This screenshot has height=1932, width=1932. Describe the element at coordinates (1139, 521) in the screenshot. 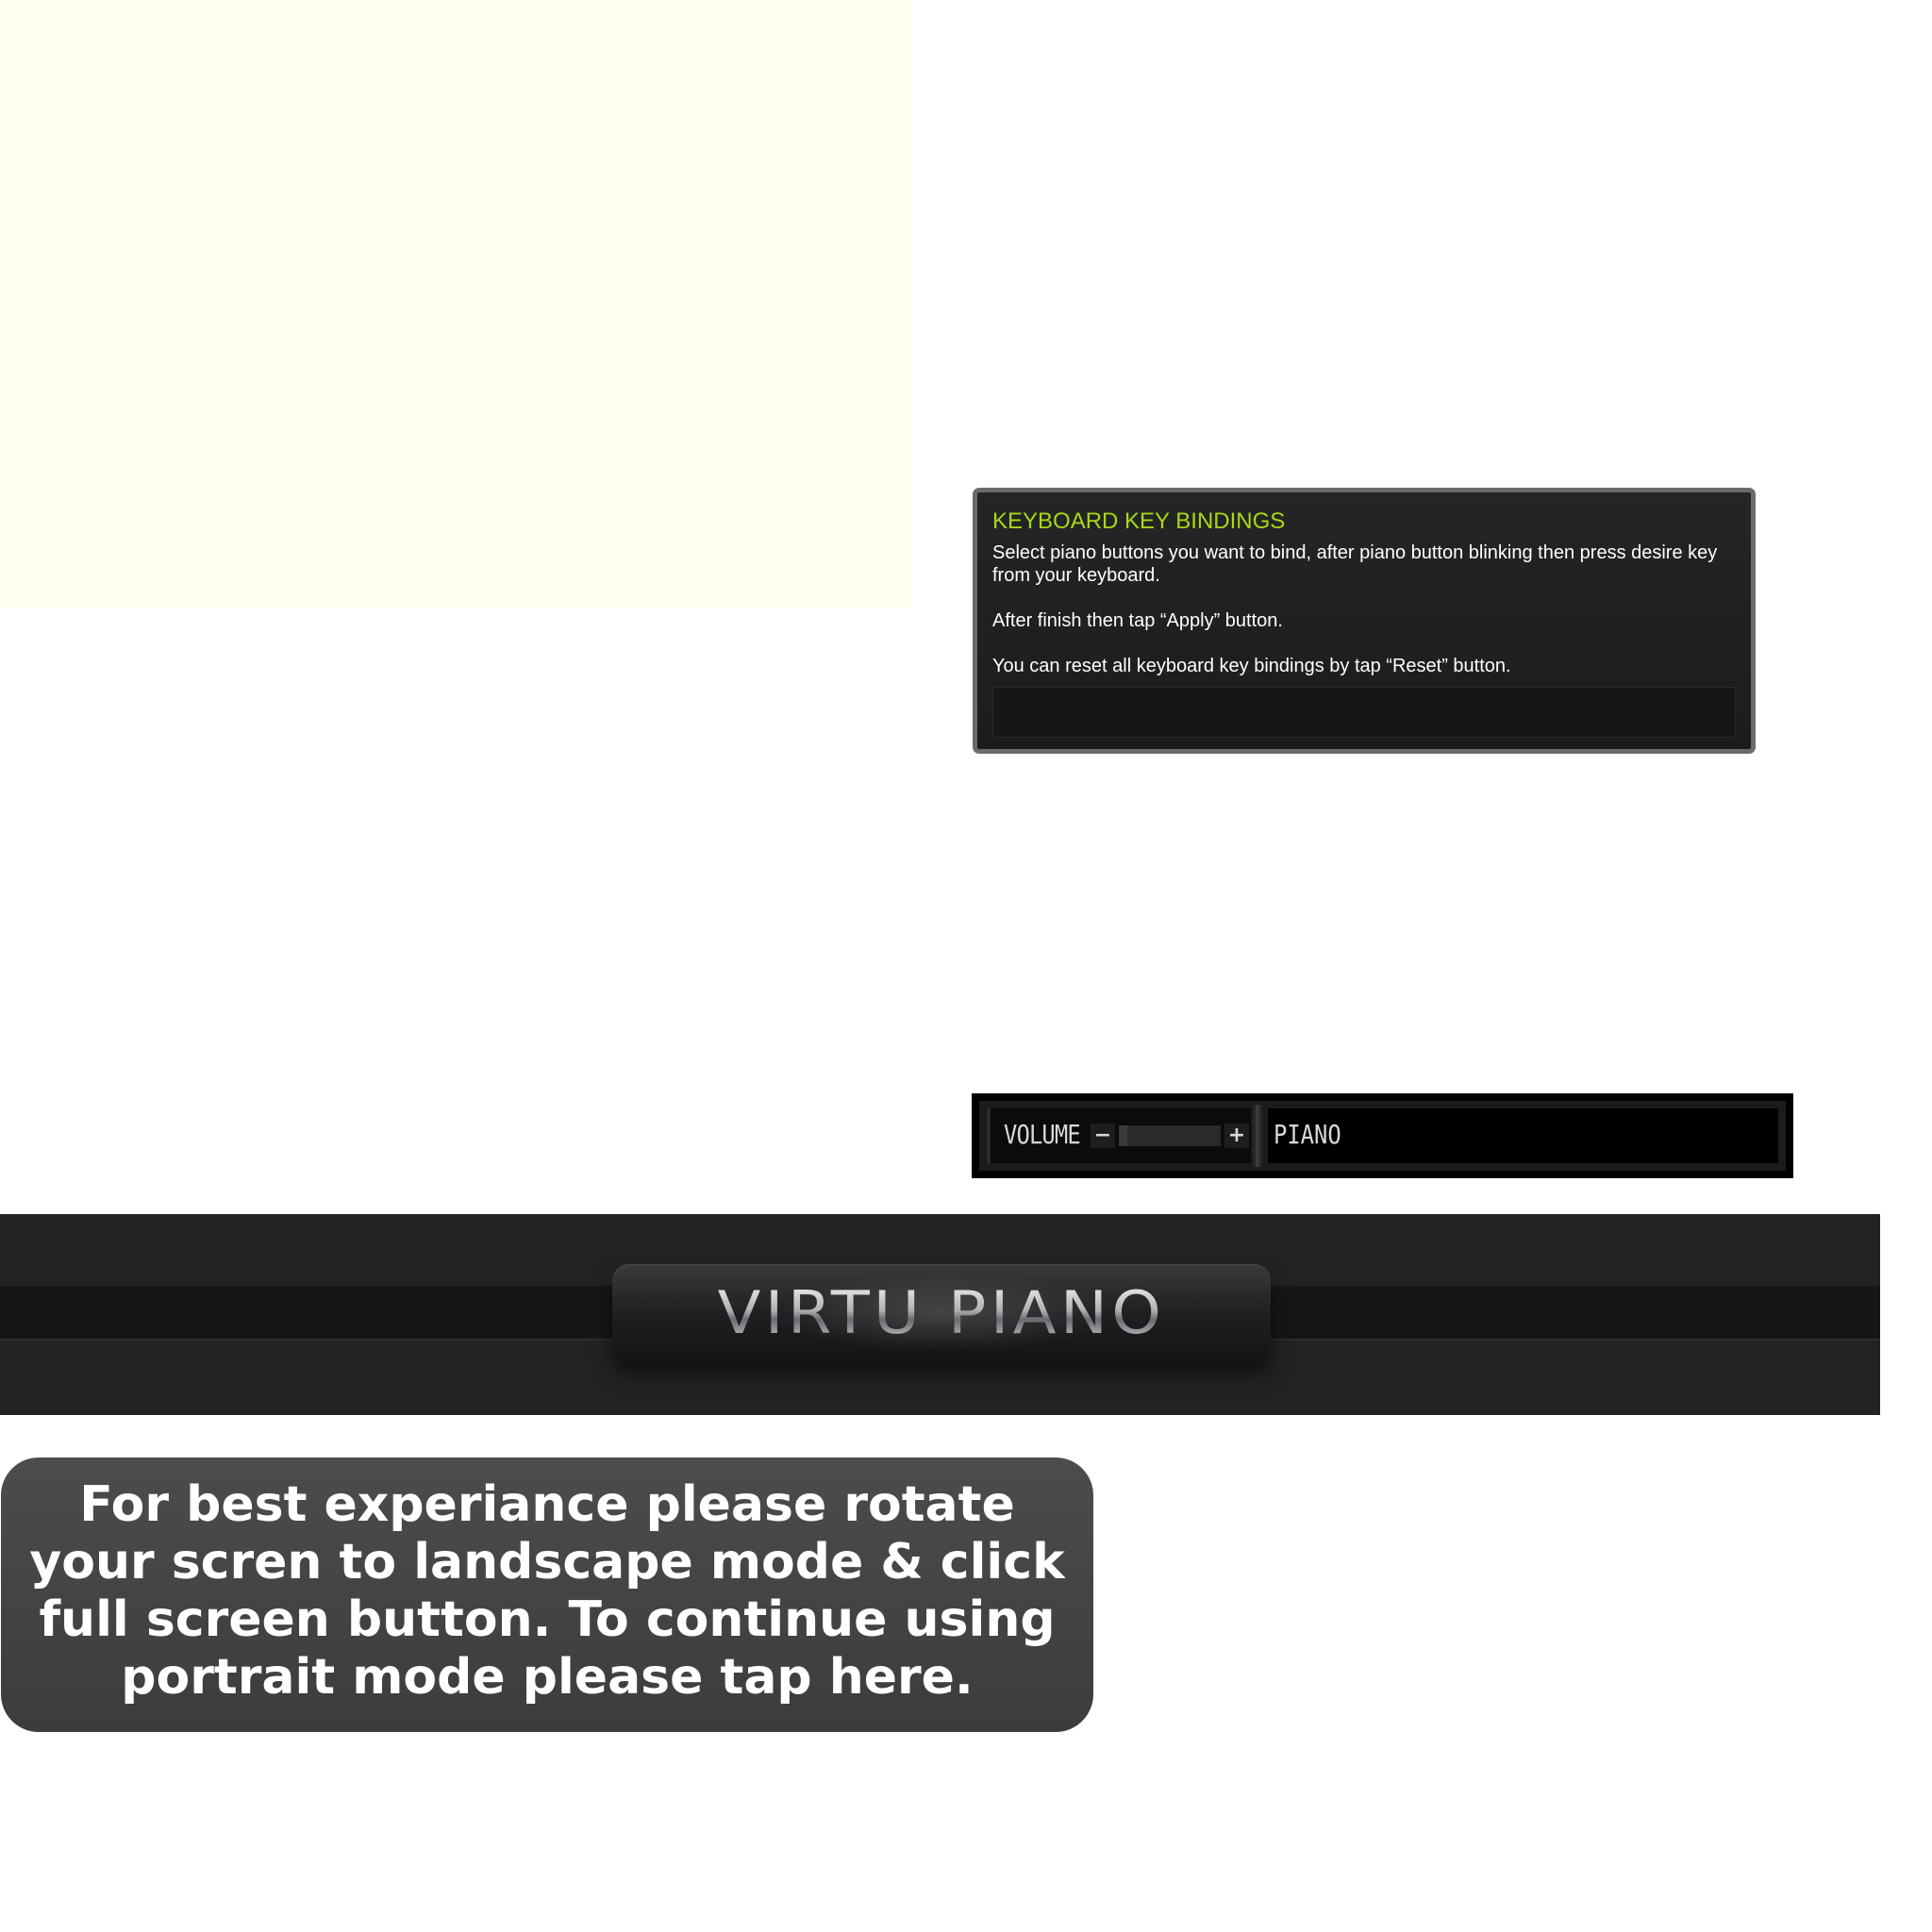

I see `dialog-title: KEYBOARD KEY BINDINGS` at that location.